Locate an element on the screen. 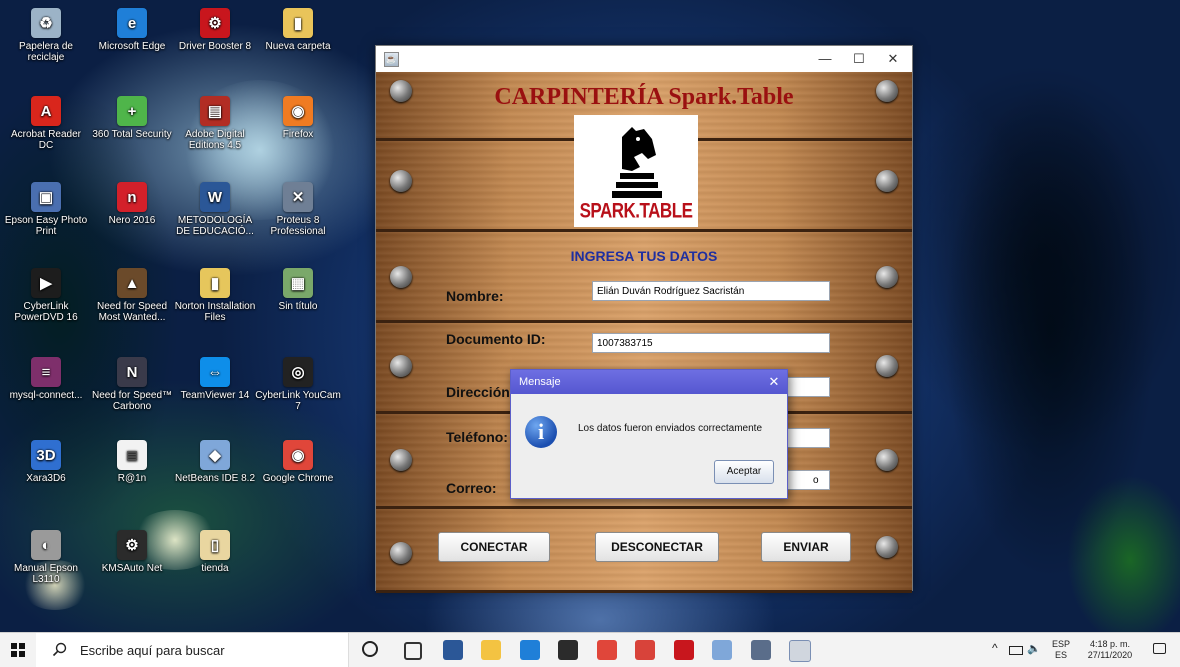  disconnect-button: DESCONECTAR is located at coordinates (657, 547).